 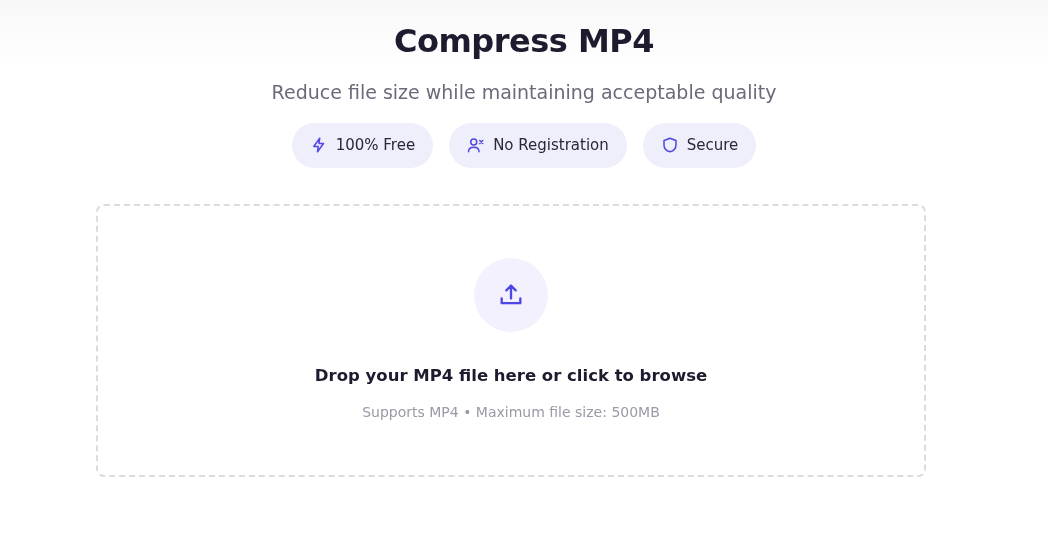 I want to click on file-limits-note: Supports MP4 • Maximum file size: 500MB, so click(x=511, y=413).